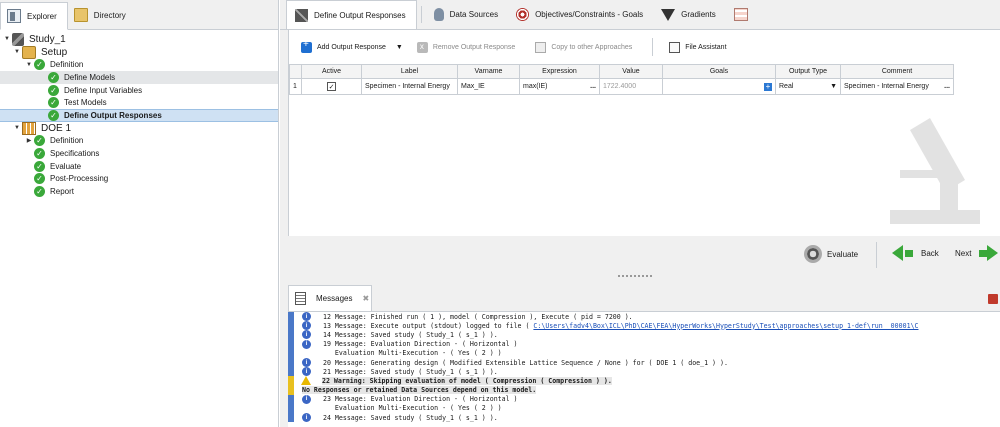 The height and width of the screenshot is (427, 1000). Describe the element at coordinates (831, 254) in the screenshot. I see `evaluate-button: Evaluate` at that location.